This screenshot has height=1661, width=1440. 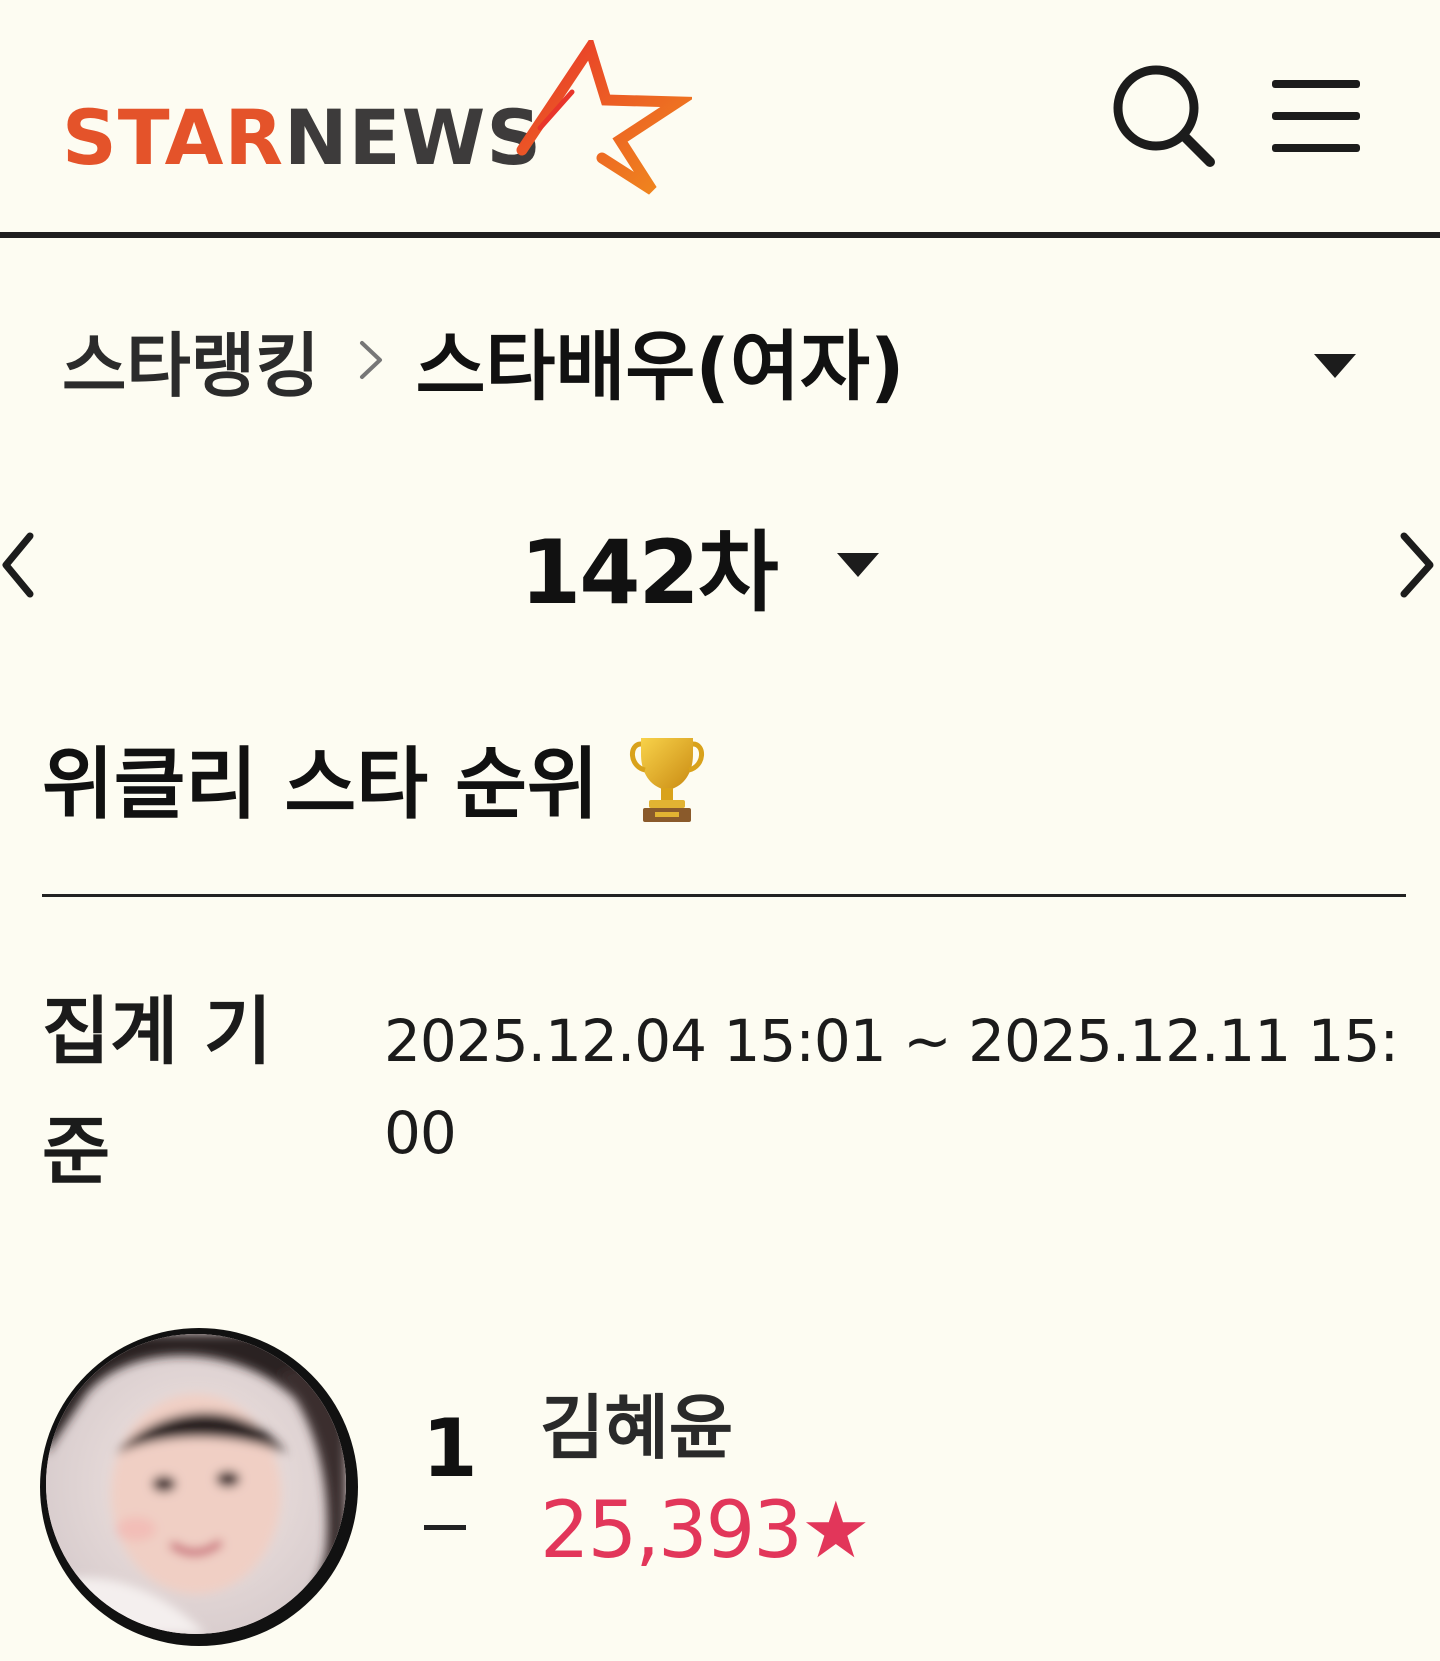 What do you see at coordinates (720, 116) in the screenshot?
I see `site-header: STARNEWS` at bounding box center [720, 116].